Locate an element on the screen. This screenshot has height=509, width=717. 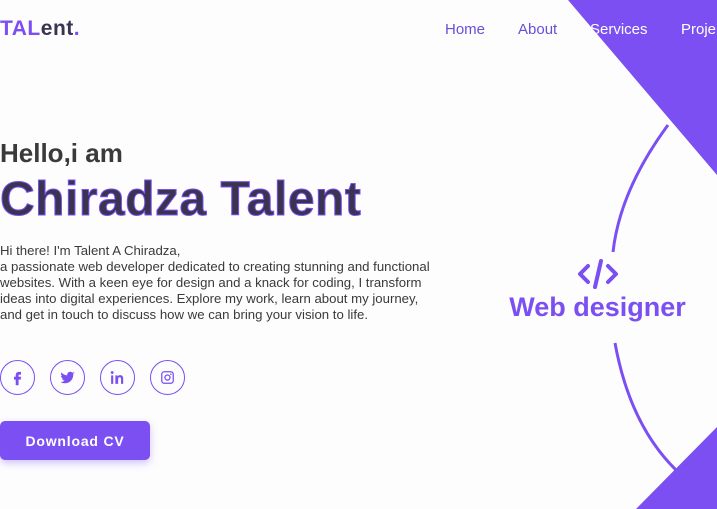
intro-line-1: Hi there! I'm Talent A Chiradza, is located at coordinates (90, 250).